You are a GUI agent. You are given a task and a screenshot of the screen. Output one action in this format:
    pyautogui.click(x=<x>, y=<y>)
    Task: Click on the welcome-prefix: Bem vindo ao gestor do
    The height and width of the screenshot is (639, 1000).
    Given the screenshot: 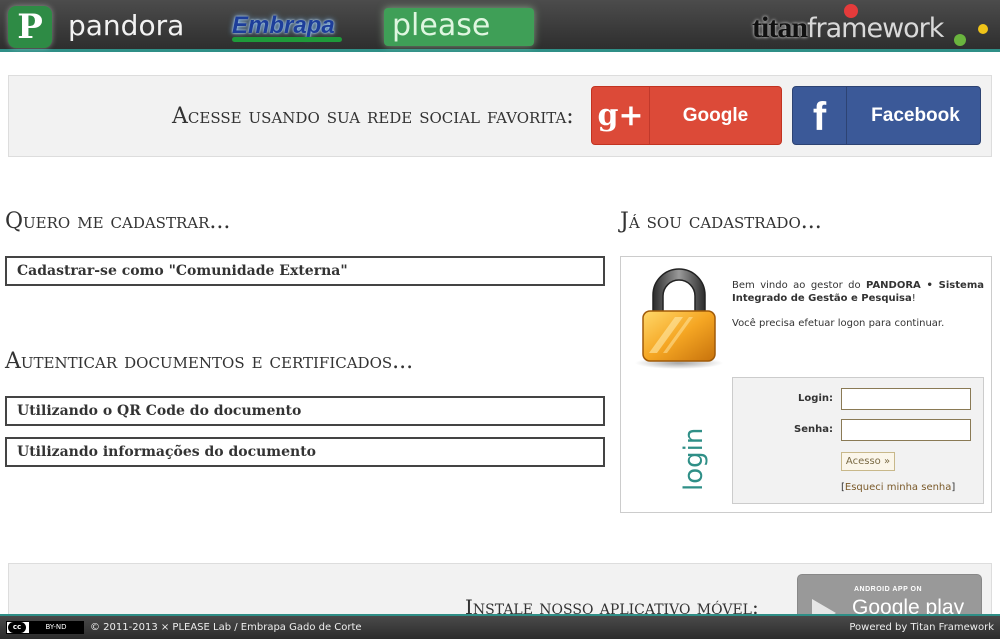 What is the action you would take?
    pyautogui.click(x=799, y=285)
    